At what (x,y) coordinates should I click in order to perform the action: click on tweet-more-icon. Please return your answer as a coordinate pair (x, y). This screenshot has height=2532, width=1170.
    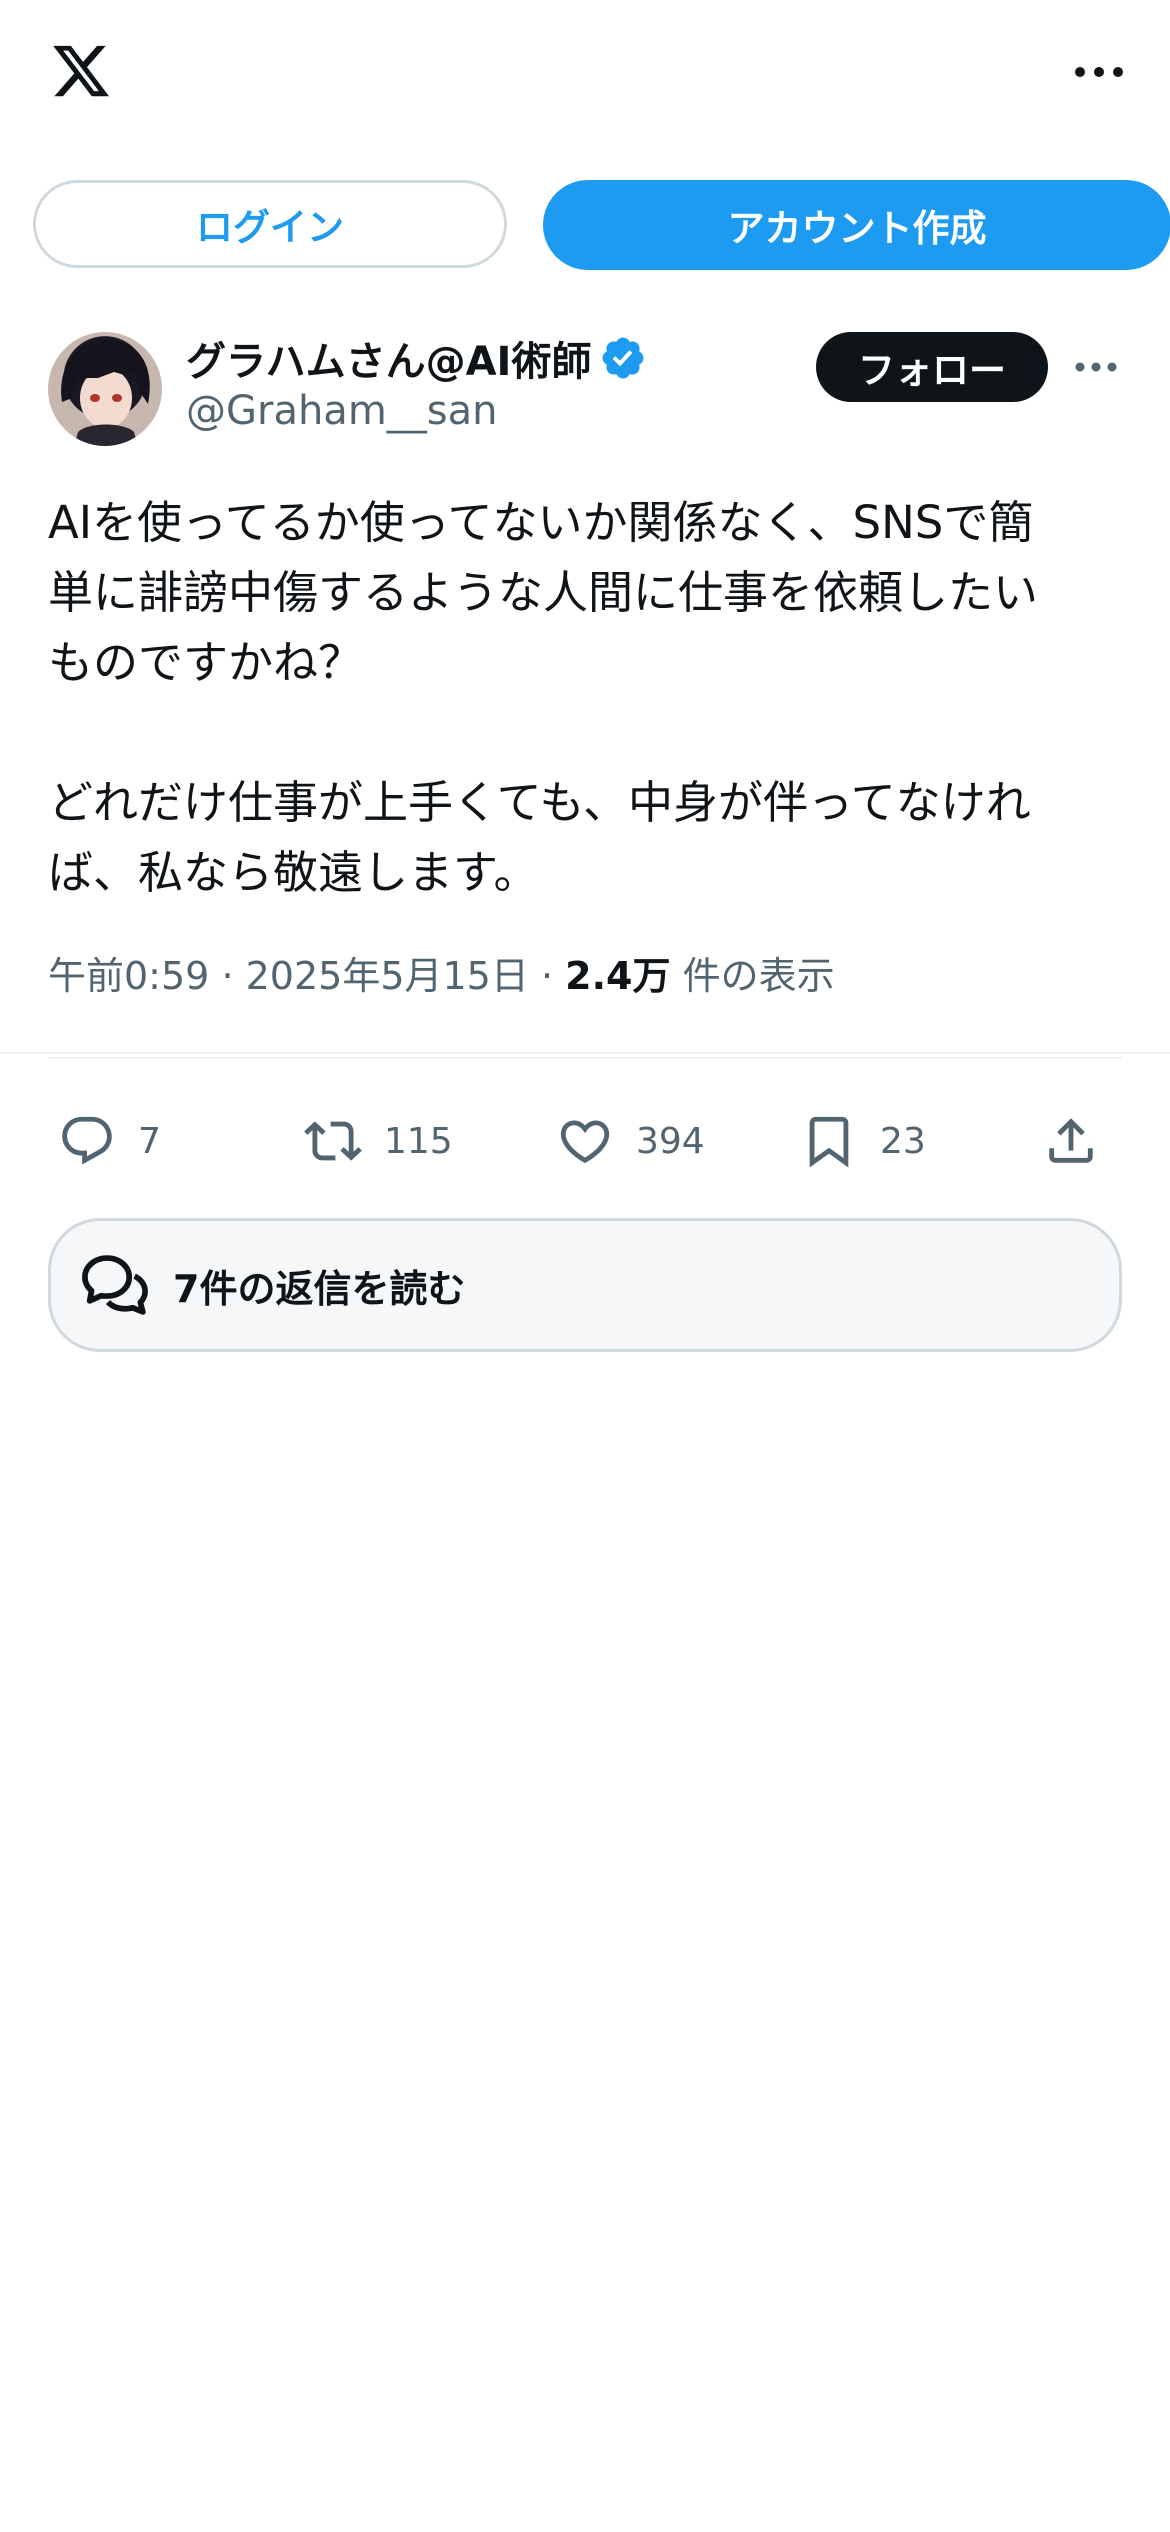
    Looking at the image, I should click on (1096, 367).